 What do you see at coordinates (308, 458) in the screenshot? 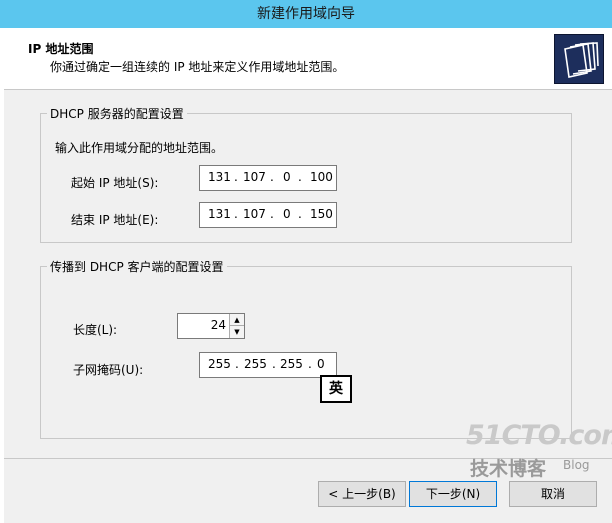
I see `footer-divider` at bounding box center [308, 458].